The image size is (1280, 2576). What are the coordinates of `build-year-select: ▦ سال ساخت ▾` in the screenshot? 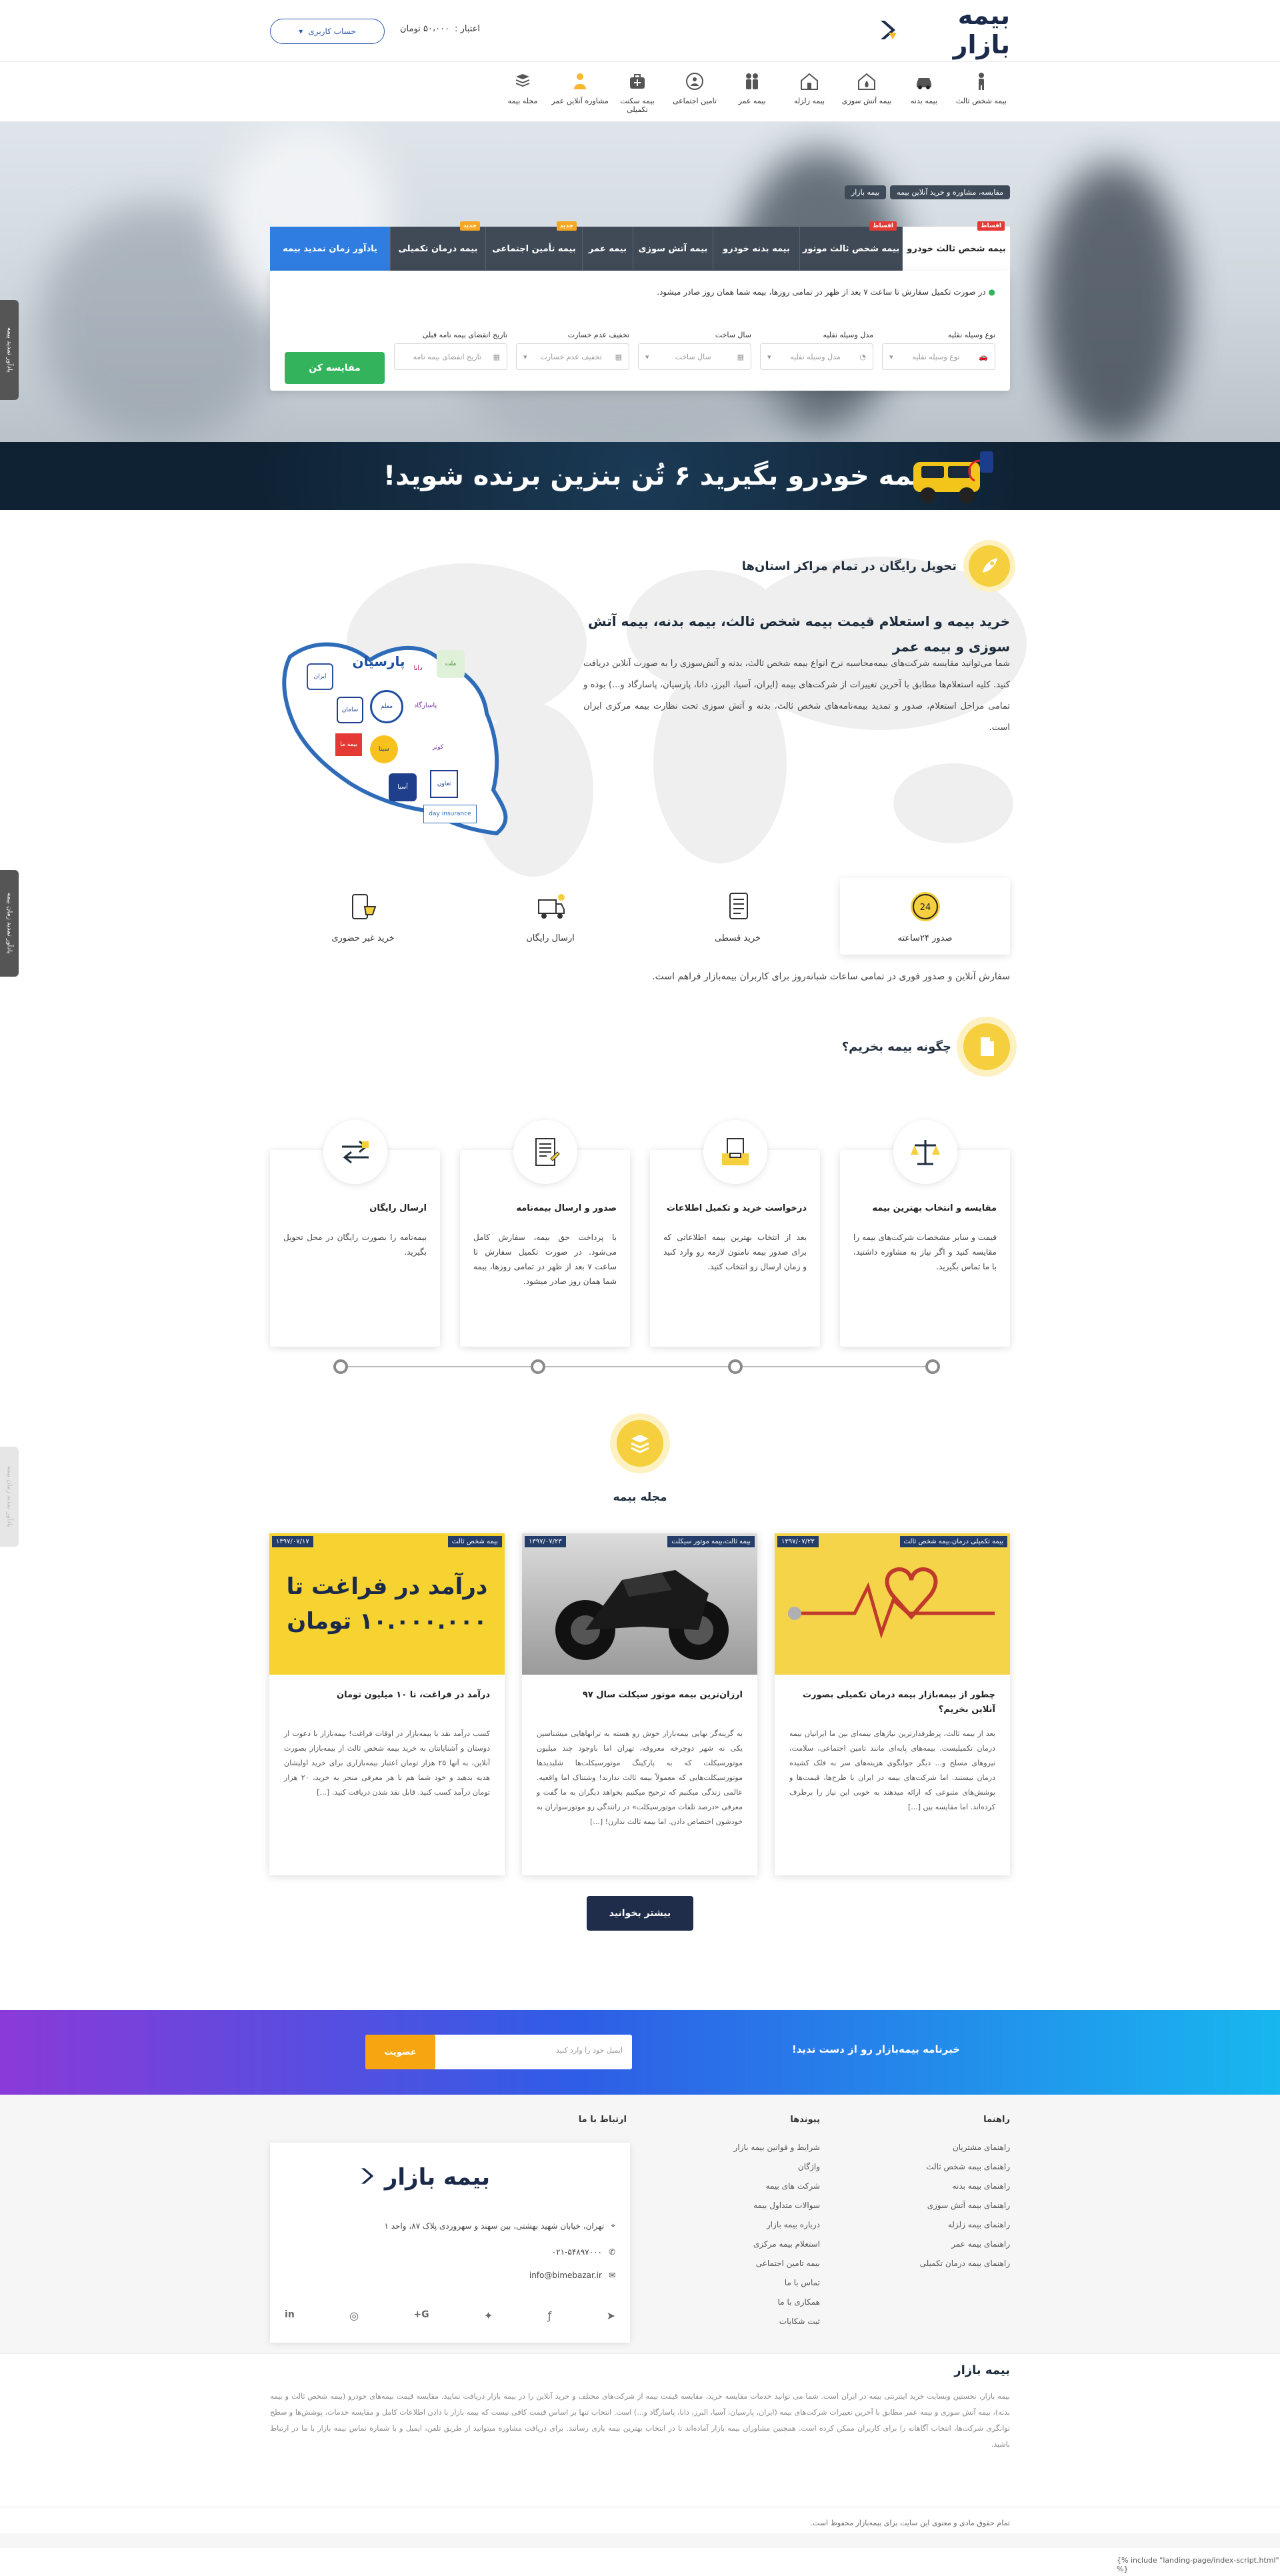 It's located at (694, 356).